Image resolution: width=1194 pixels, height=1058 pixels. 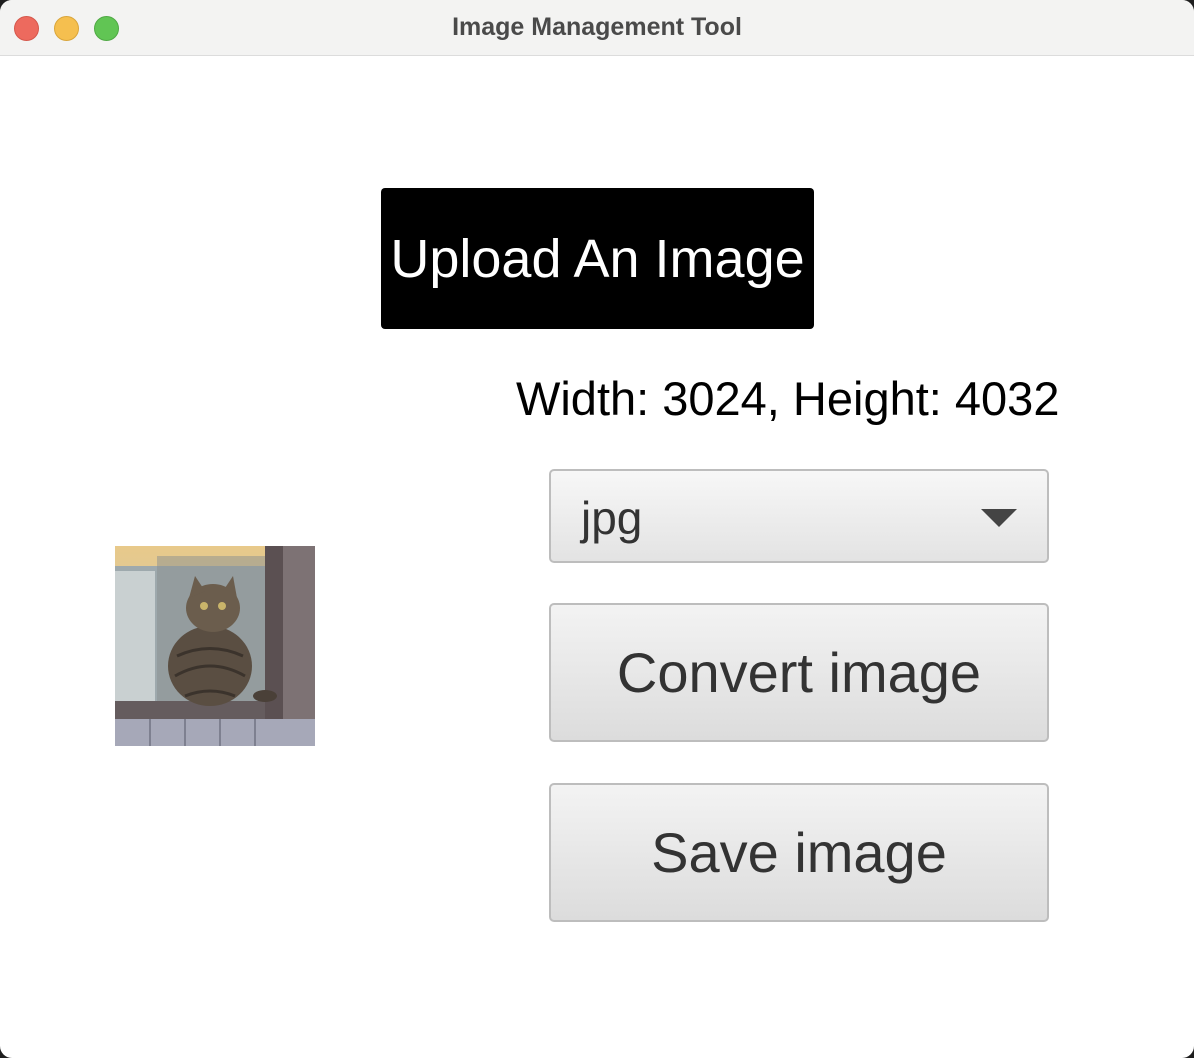 I want to click on title-bar: Image Management Tool, so click(x=597, y=28).